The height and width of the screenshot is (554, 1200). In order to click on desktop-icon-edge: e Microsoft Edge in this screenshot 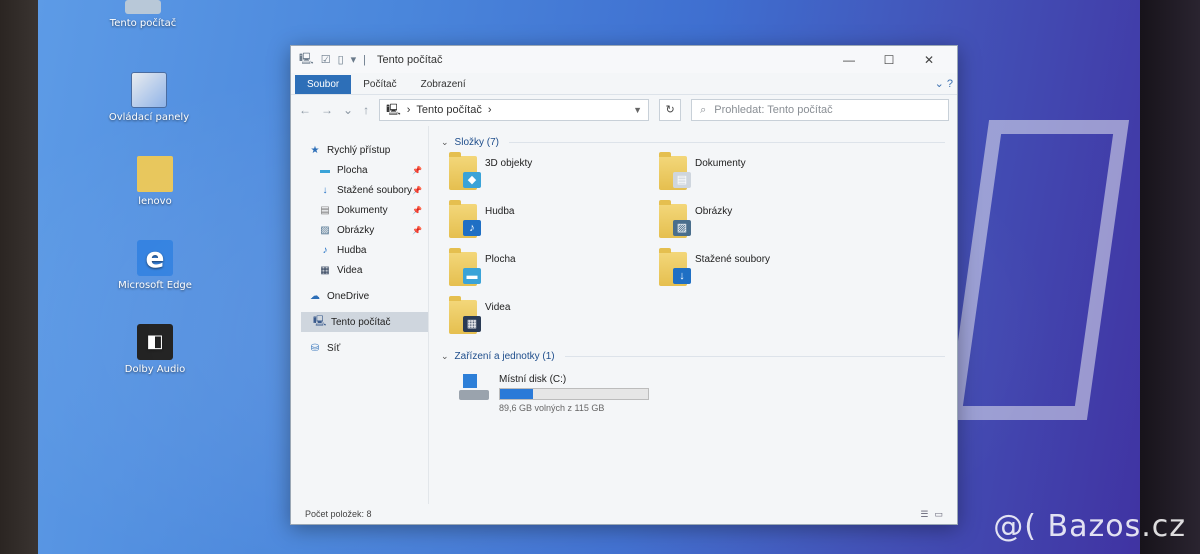, I will do `click(155, 266)`.